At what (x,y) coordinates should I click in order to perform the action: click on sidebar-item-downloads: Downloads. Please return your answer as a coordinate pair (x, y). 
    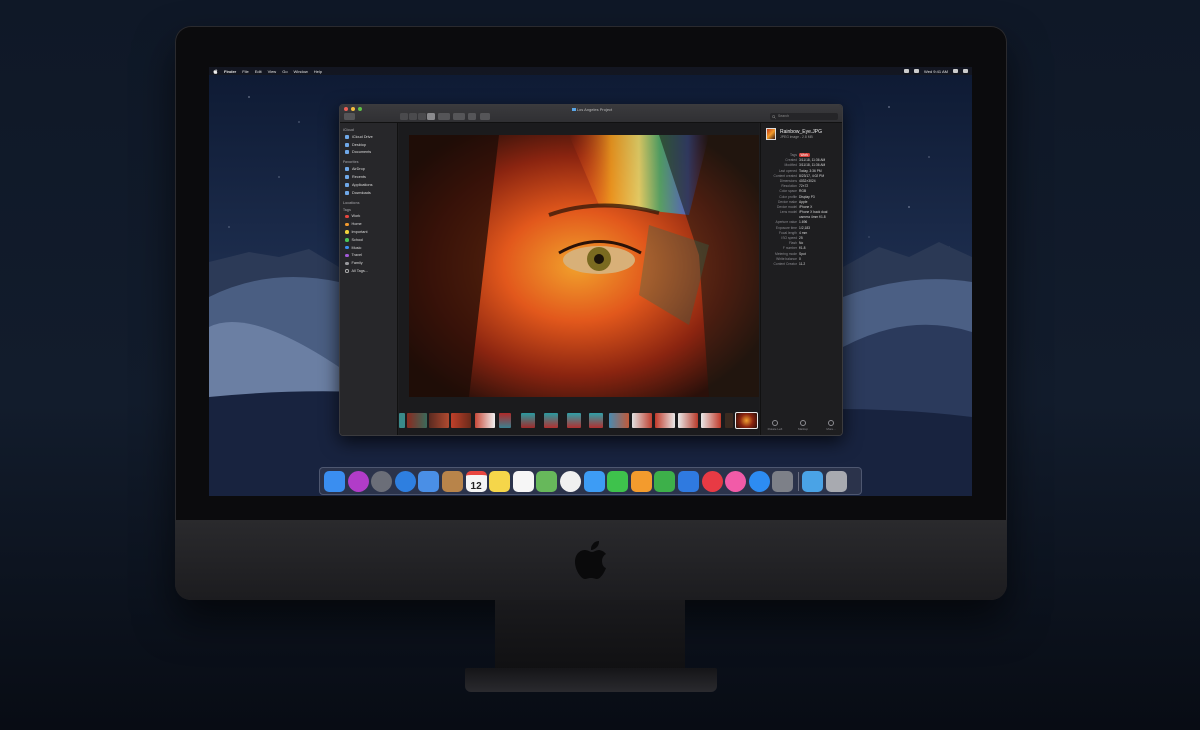
    Looking at the image, I should click on (368, 193).